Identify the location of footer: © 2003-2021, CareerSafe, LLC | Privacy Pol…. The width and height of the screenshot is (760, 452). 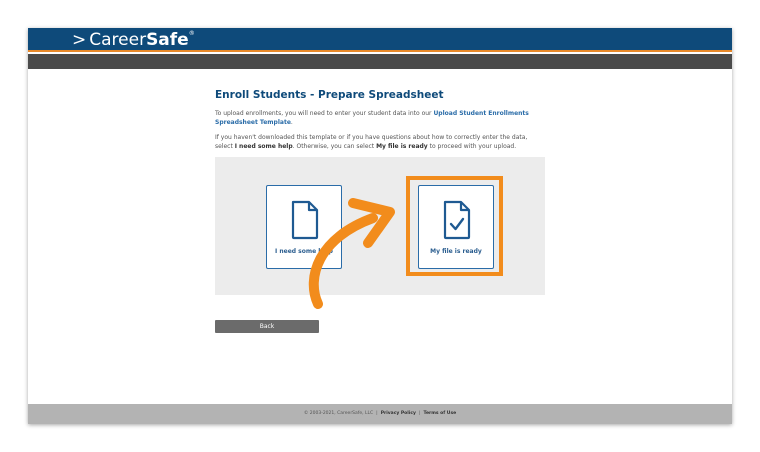
(380, 414).